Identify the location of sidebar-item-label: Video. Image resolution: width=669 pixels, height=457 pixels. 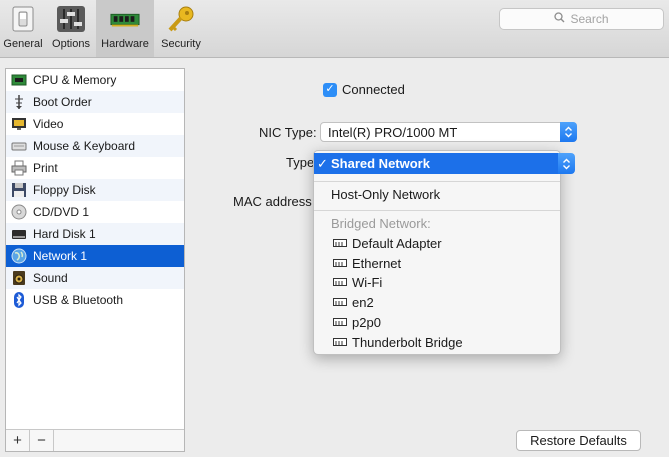
(48, 124).